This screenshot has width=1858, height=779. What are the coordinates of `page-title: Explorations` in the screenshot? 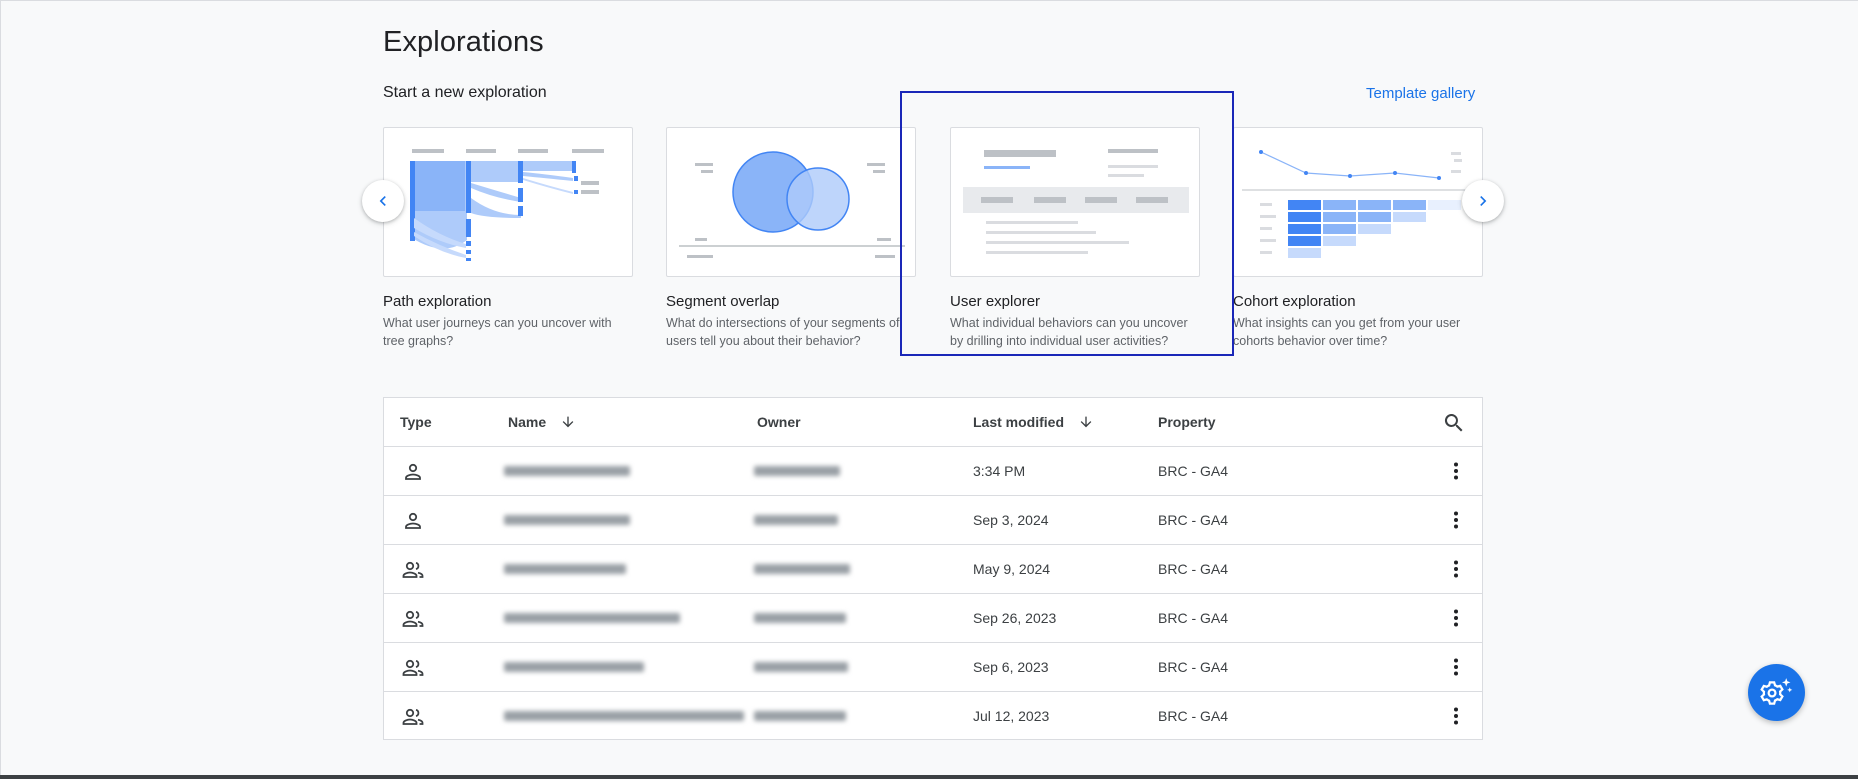 It's located at (463, 42).